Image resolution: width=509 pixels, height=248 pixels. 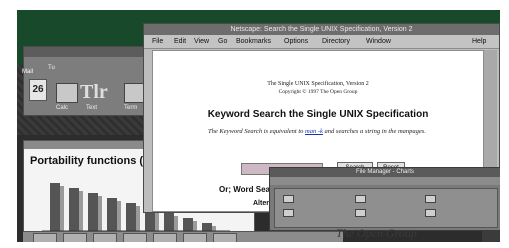 I want to click on man-k-link: man -k, so click(x=314, y=131).